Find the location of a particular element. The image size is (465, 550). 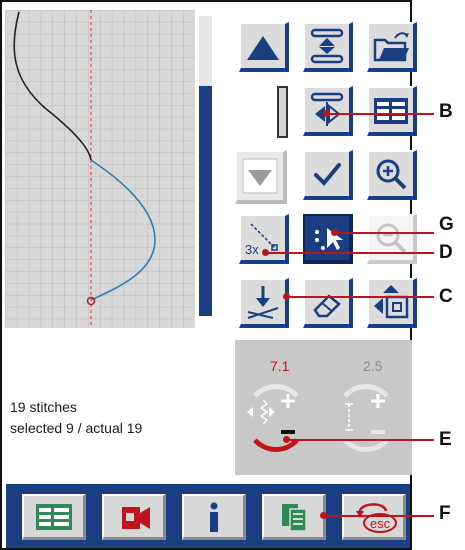

move-position-button is located at coordinates (328, 47).